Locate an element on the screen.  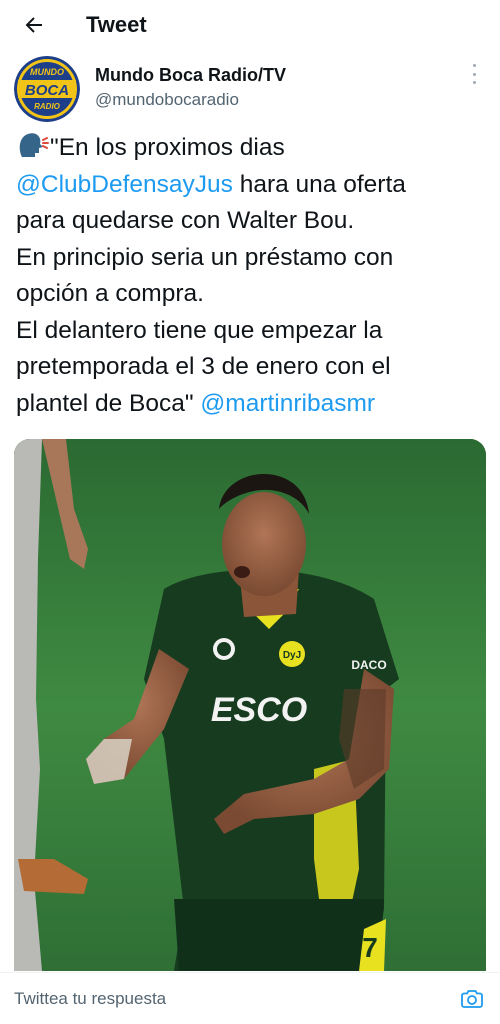
camera-button is located at coordinates (472, 999).